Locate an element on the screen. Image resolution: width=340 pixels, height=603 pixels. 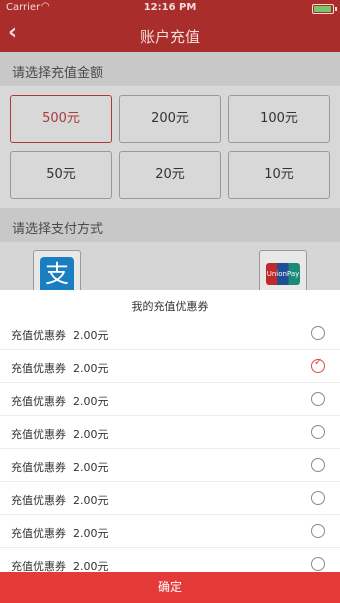
unionpay-option: UnionPay 银联 is located at coordinates (283, 270).